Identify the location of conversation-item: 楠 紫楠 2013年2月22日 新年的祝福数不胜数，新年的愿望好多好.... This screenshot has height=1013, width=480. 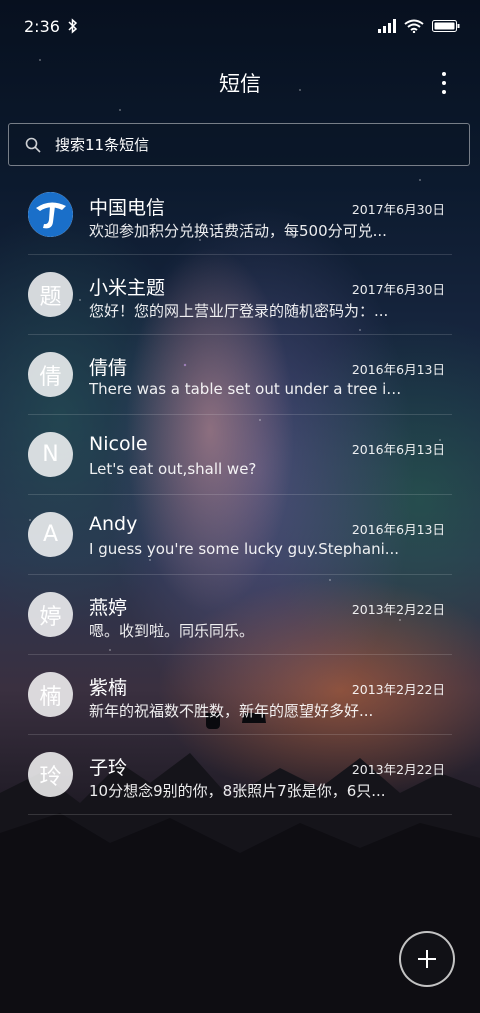
(240, 695).